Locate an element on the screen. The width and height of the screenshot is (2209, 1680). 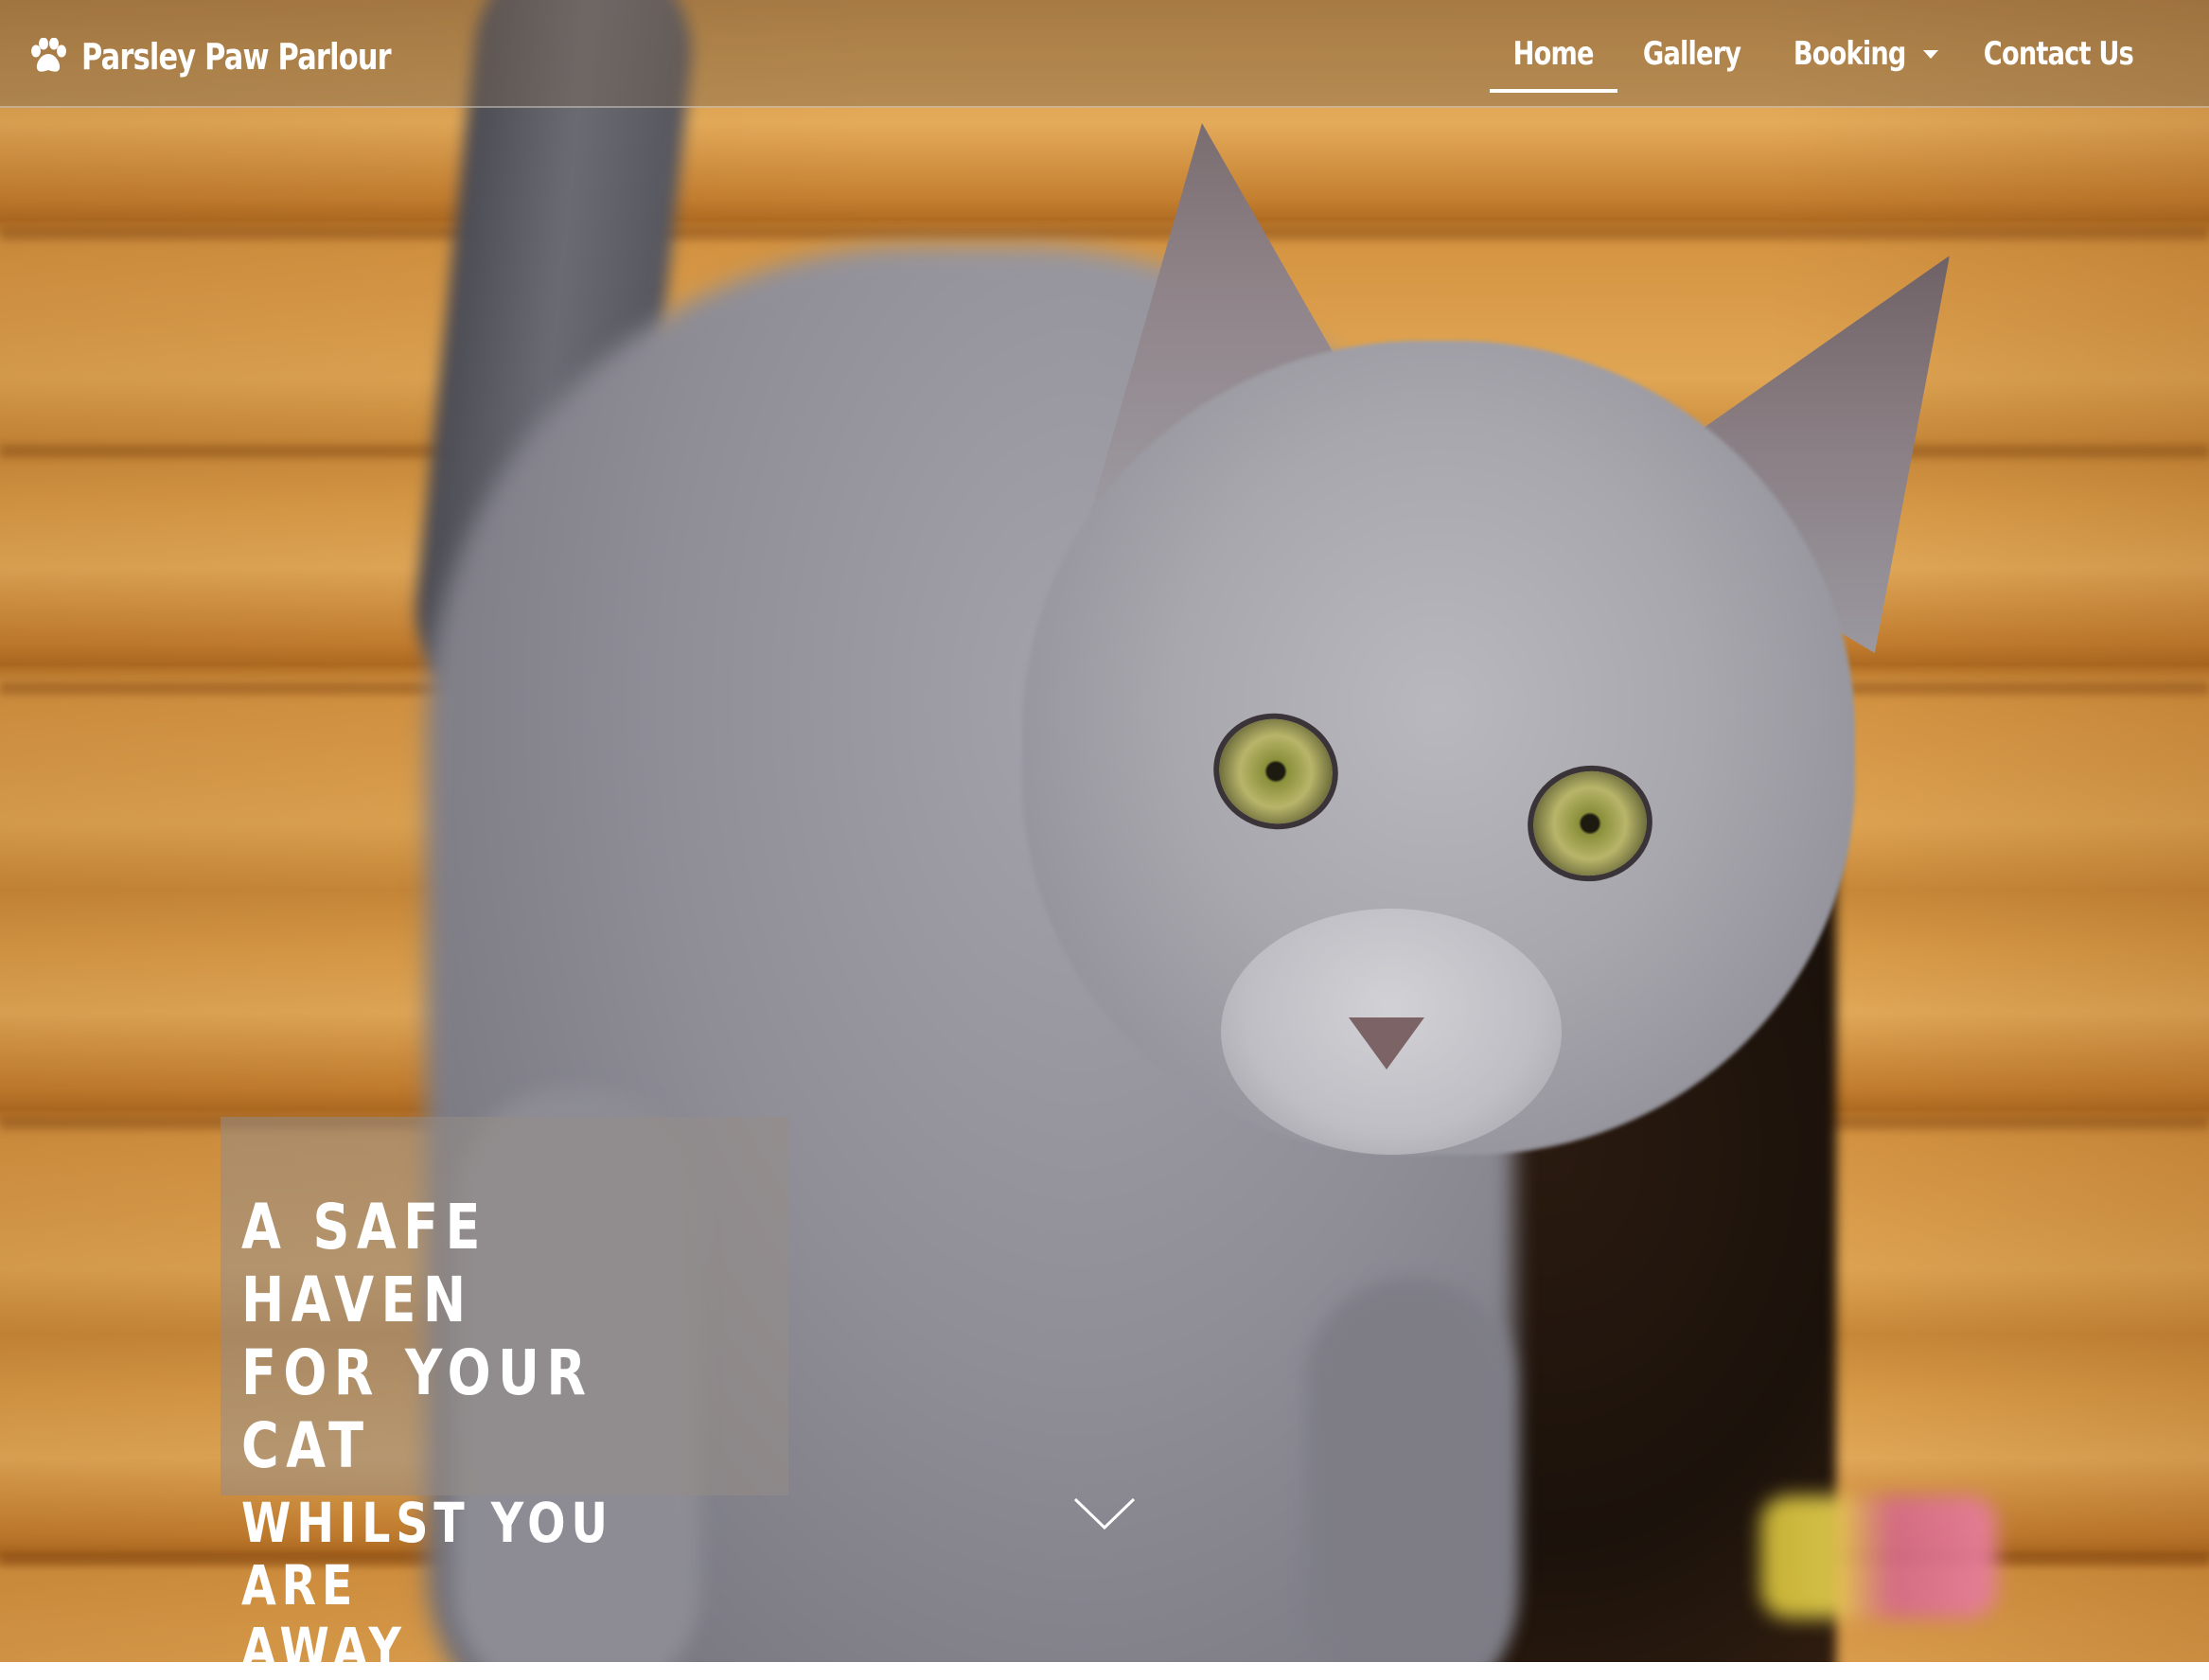
nav-booking-label: Booking is located at coordinates (1850, 54).